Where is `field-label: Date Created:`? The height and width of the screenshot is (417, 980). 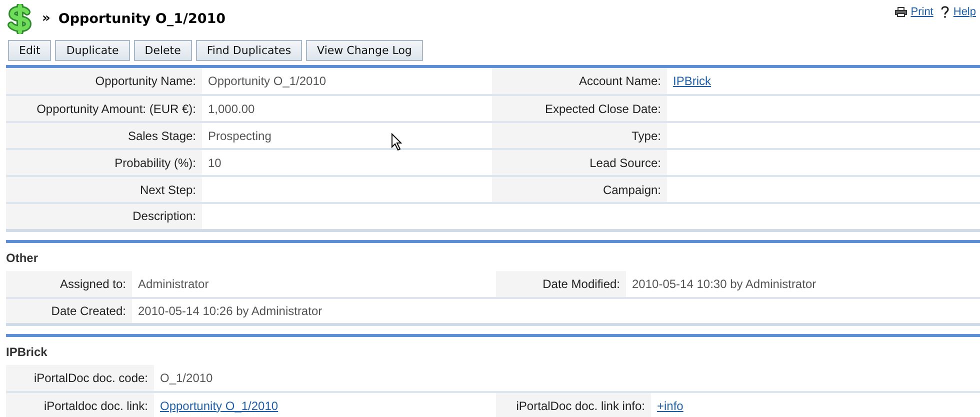
field-label: Date Created: is located at coordinates (88, 311).